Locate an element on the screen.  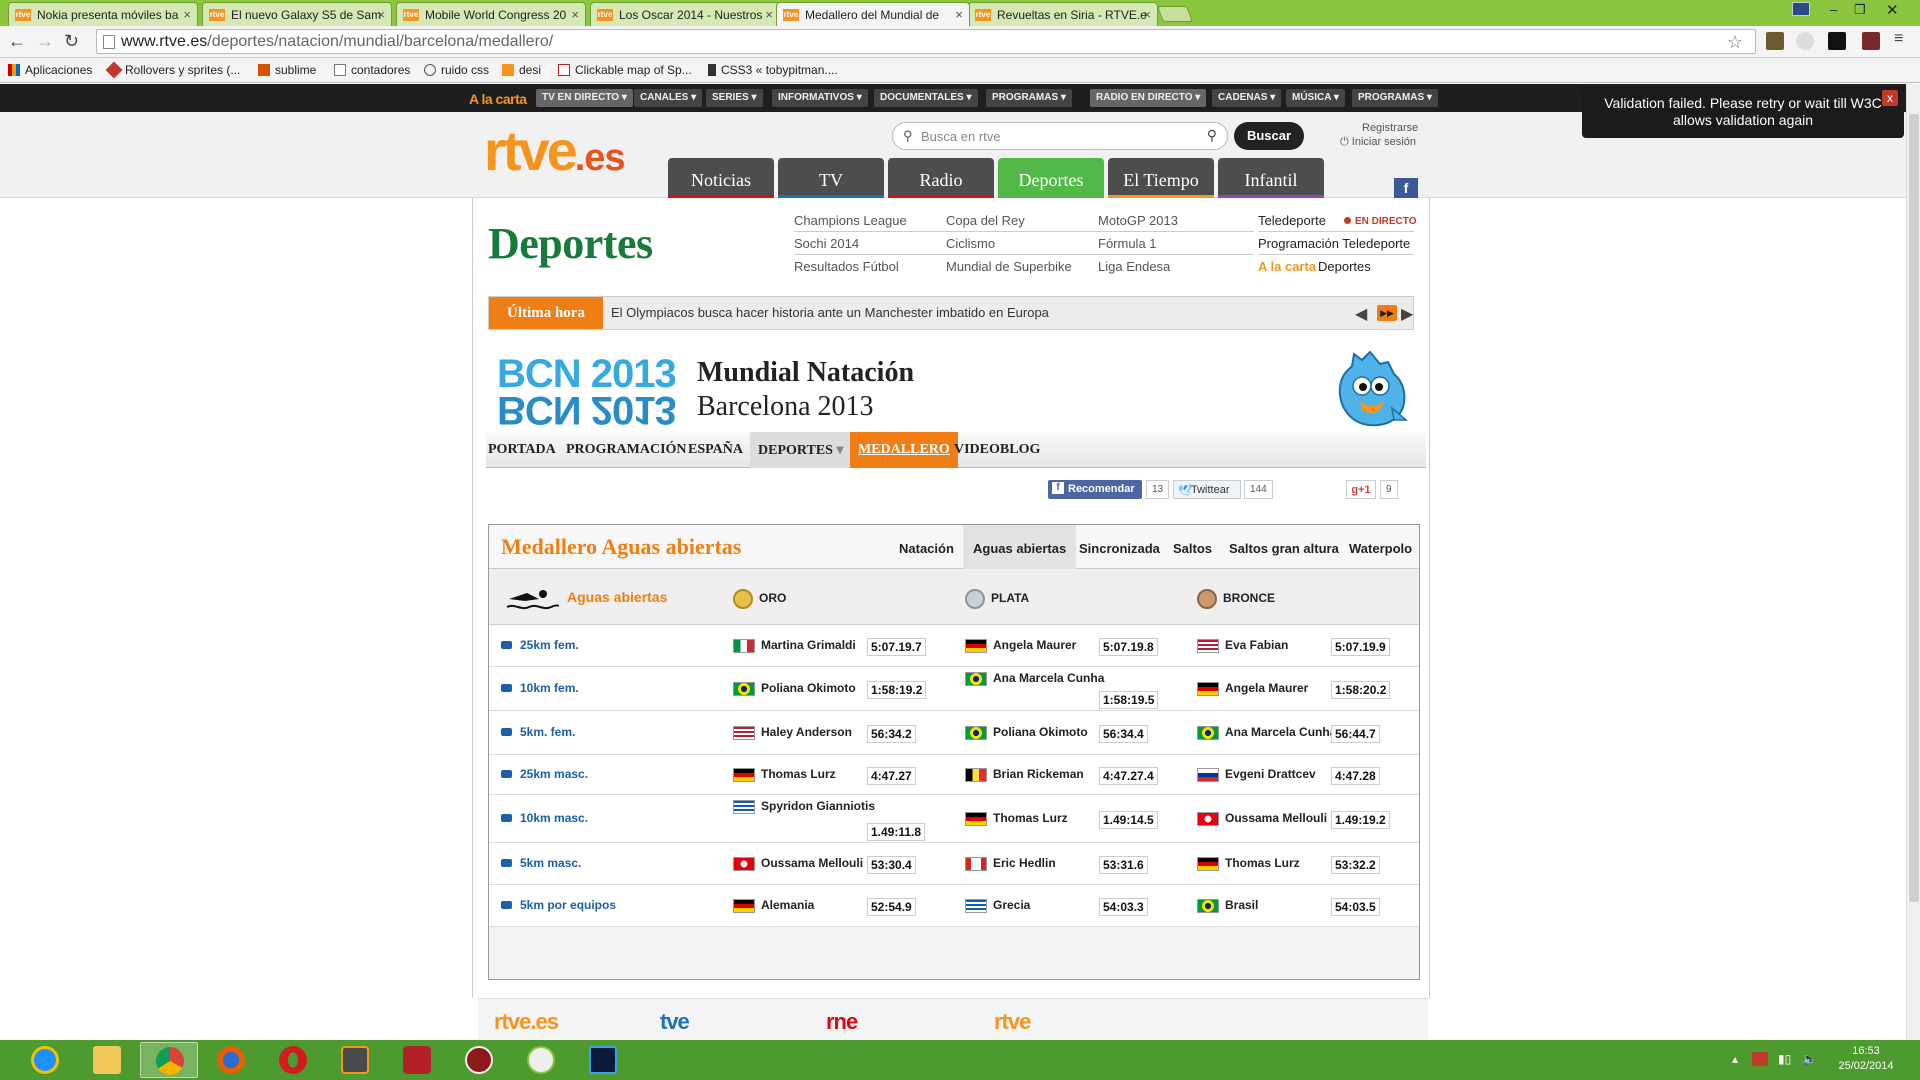
rtve-logo: rtve.es is located at coordinates (555, 150).